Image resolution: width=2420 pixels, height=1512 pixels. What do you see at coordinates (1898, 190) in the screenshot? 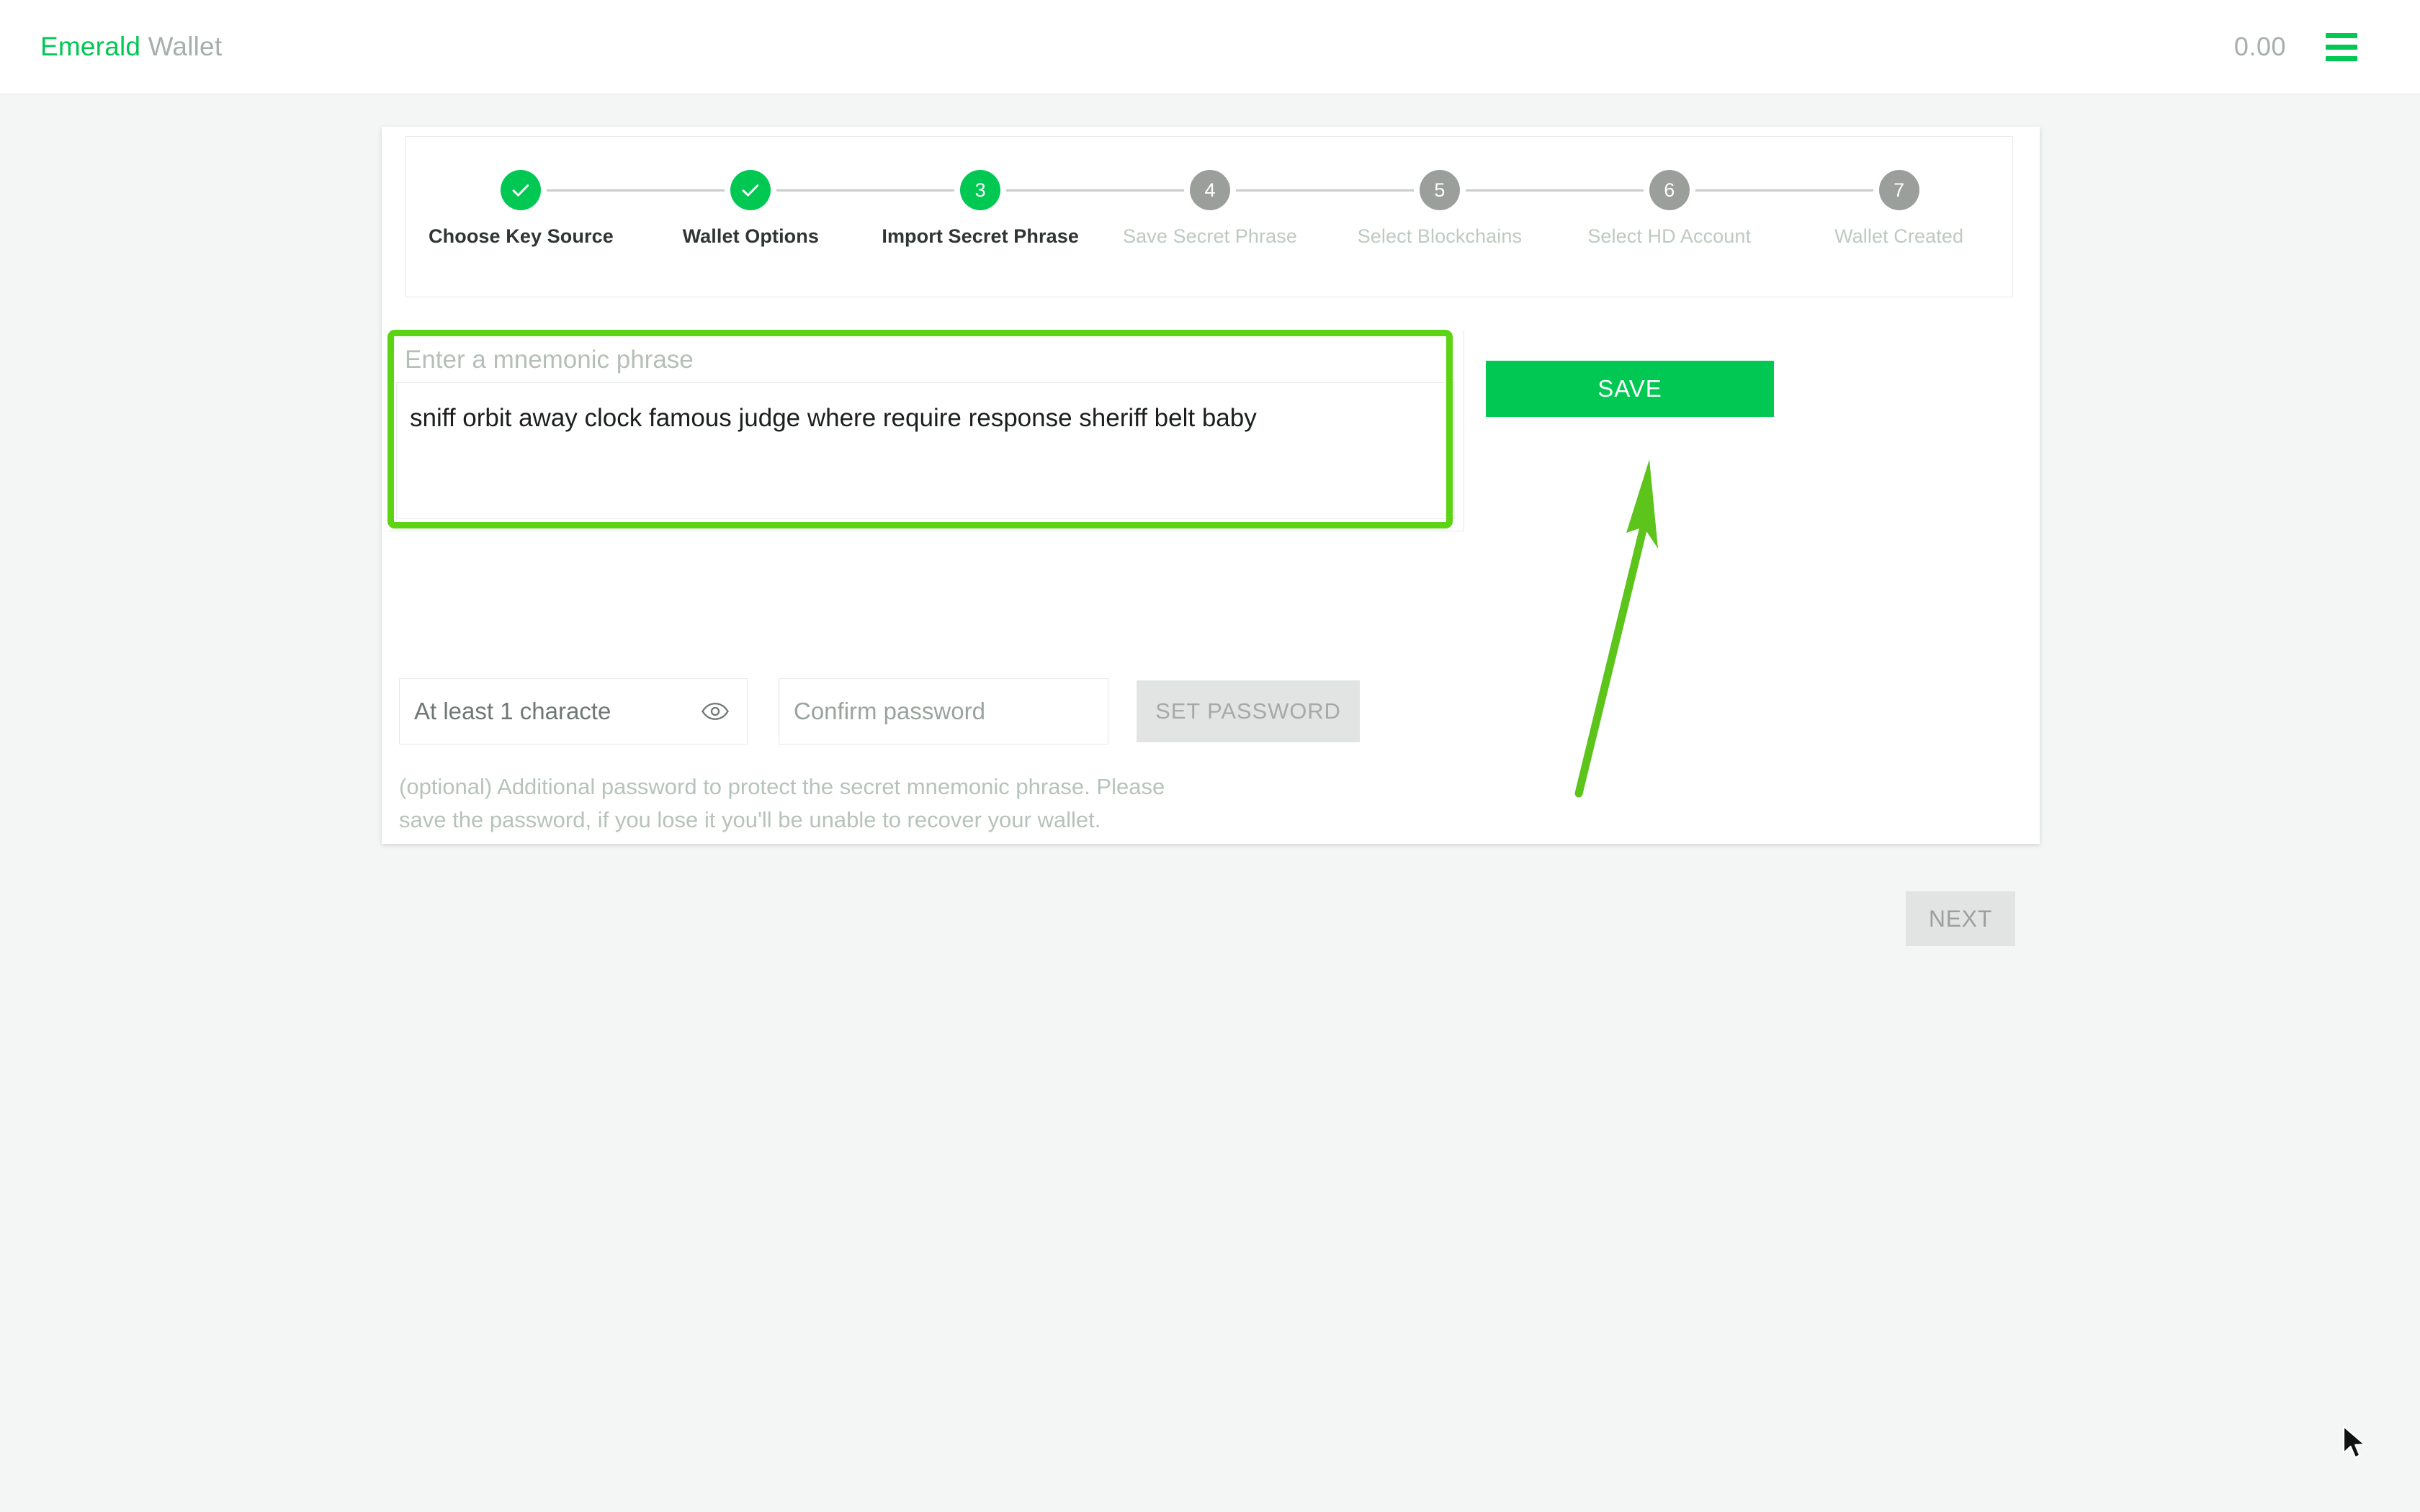
I see `step-7-circle: 7` at bounding box center [1898, 190].